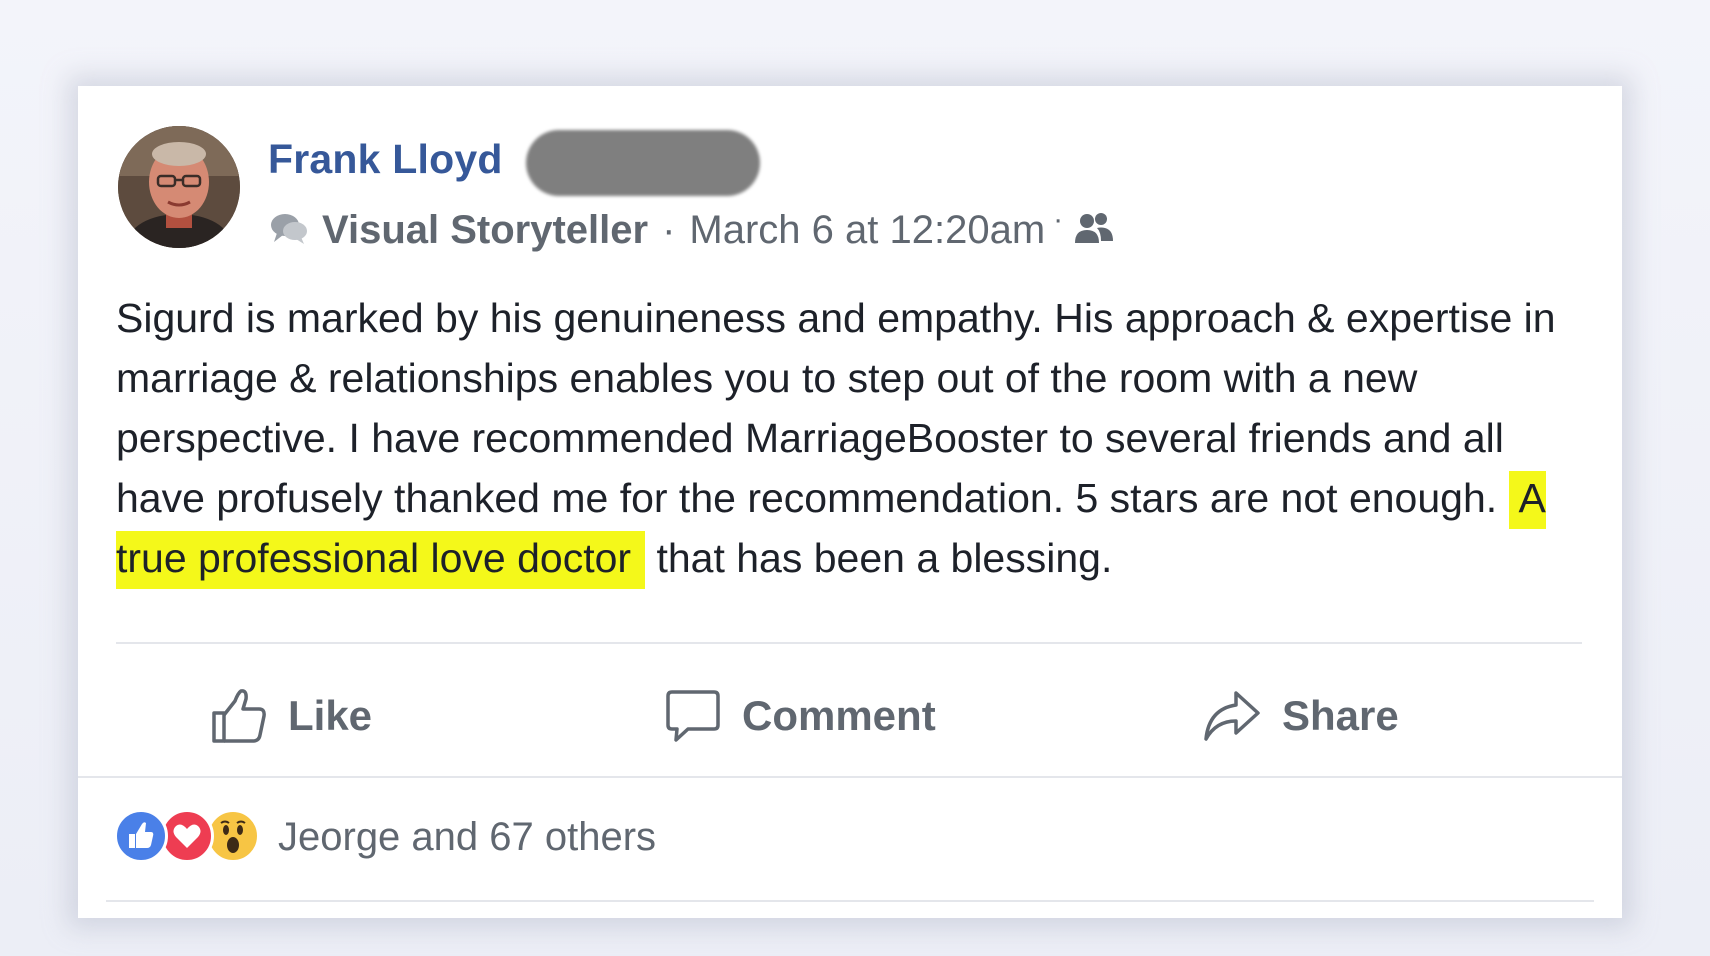 The width and height of the screenshot is (1710, 956). I want to click on wow-reaction-icon, so click(233, 836).